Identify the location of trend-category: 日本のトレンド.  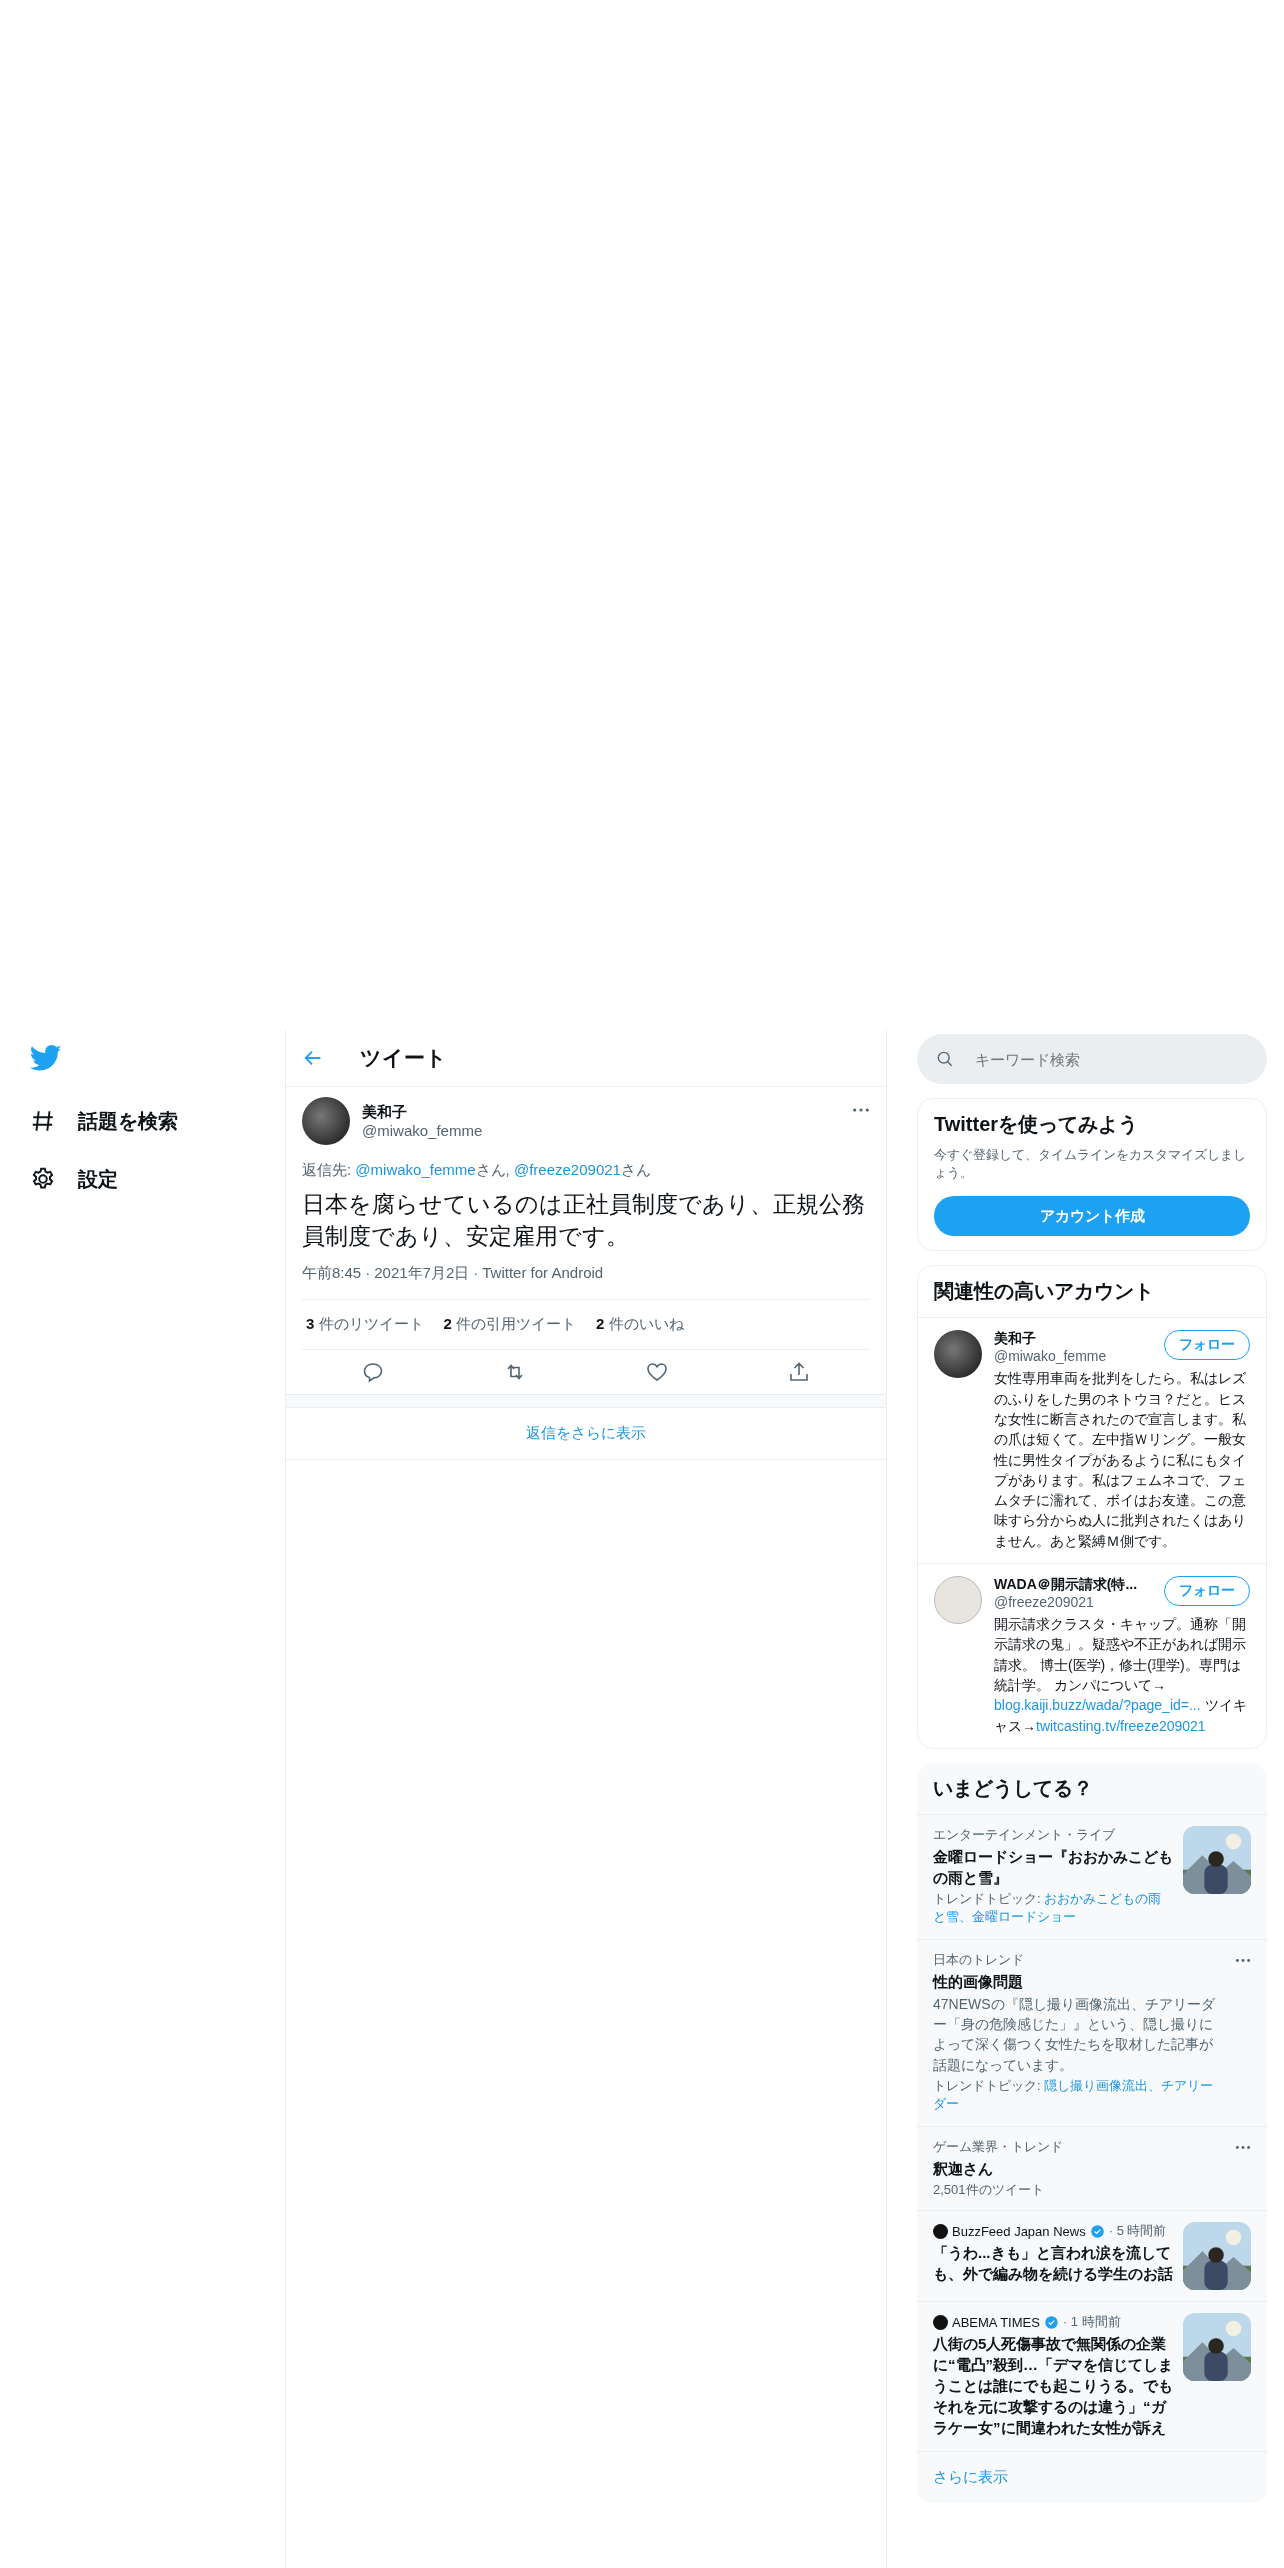
(979, 1959).